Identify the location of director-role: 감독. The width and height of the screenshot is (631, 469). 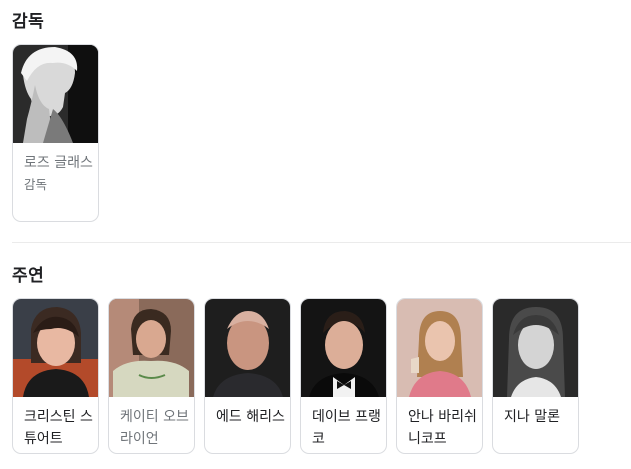
(36, 184).